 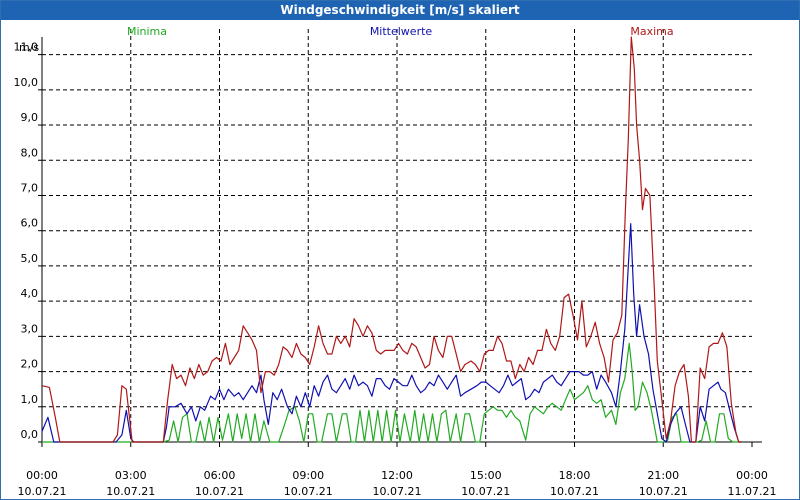 What do you see at coordinates (575, 475) in the screenshot?
I see `x-tick-time: 18:00` at bounding box center [575, 475].